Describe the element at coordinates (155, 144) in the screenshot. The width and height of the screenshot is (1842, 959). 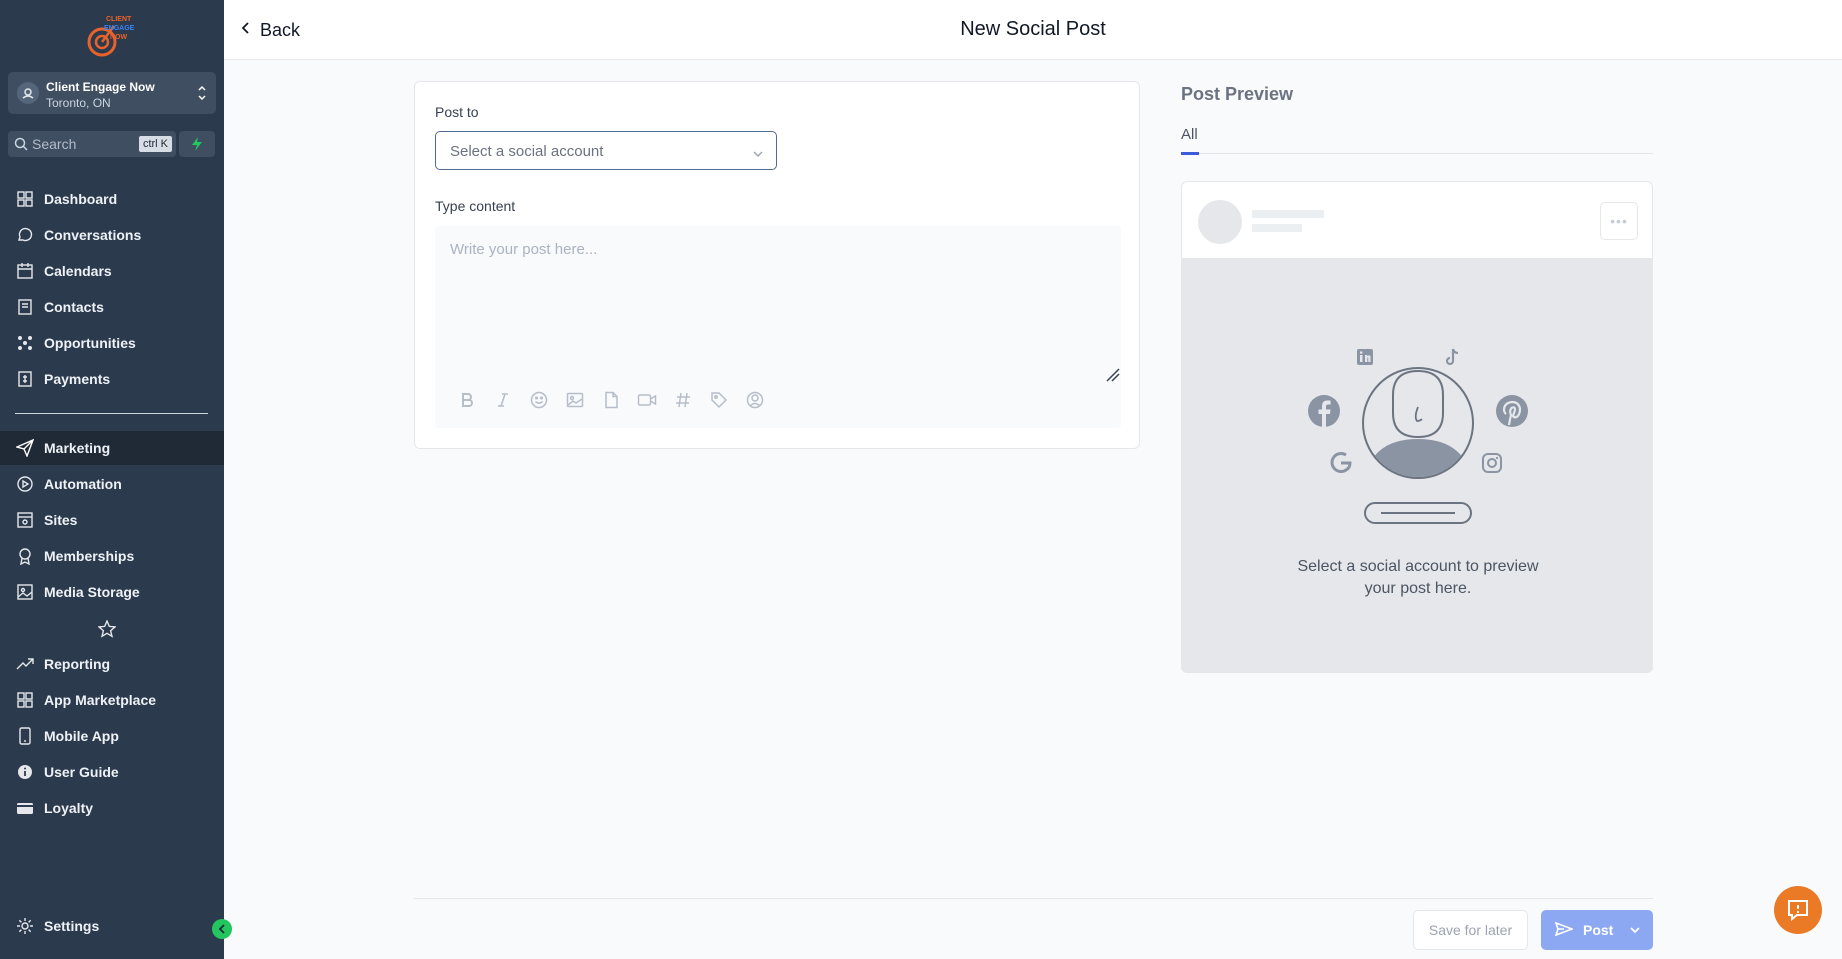
I see `search-shortcut: ctrl K` at that location.